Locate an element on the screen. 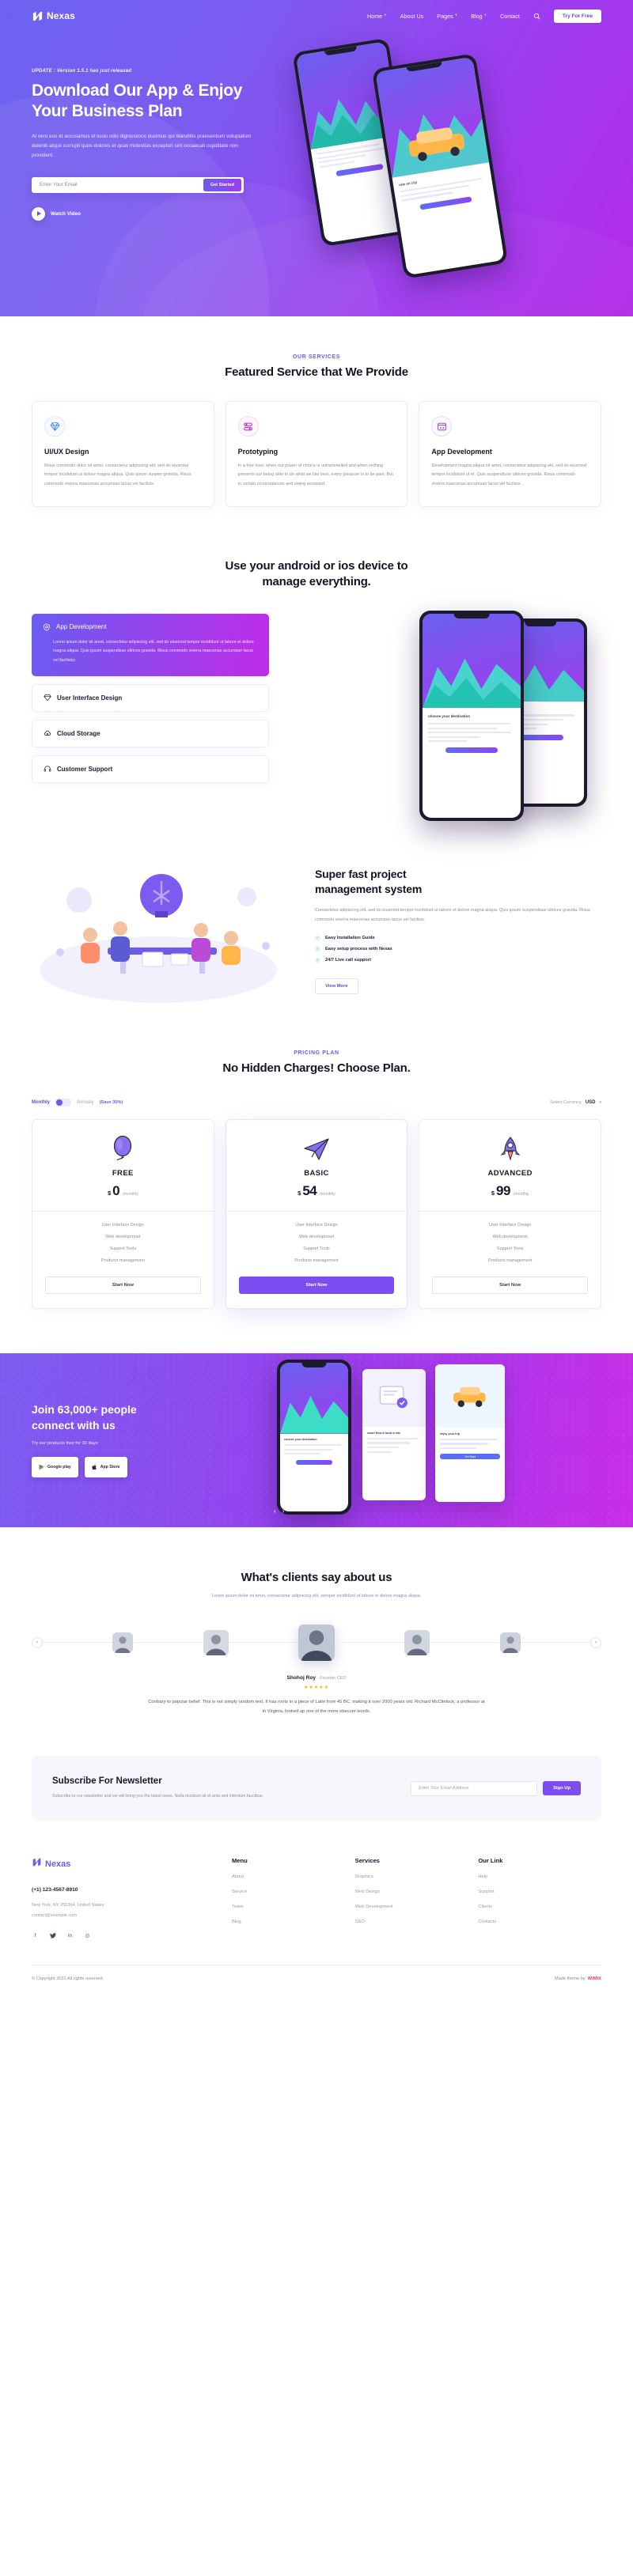 The height and width of the screenshot is (2576, 633). footer-link: Contacts is located at coordinates (539, 1922).